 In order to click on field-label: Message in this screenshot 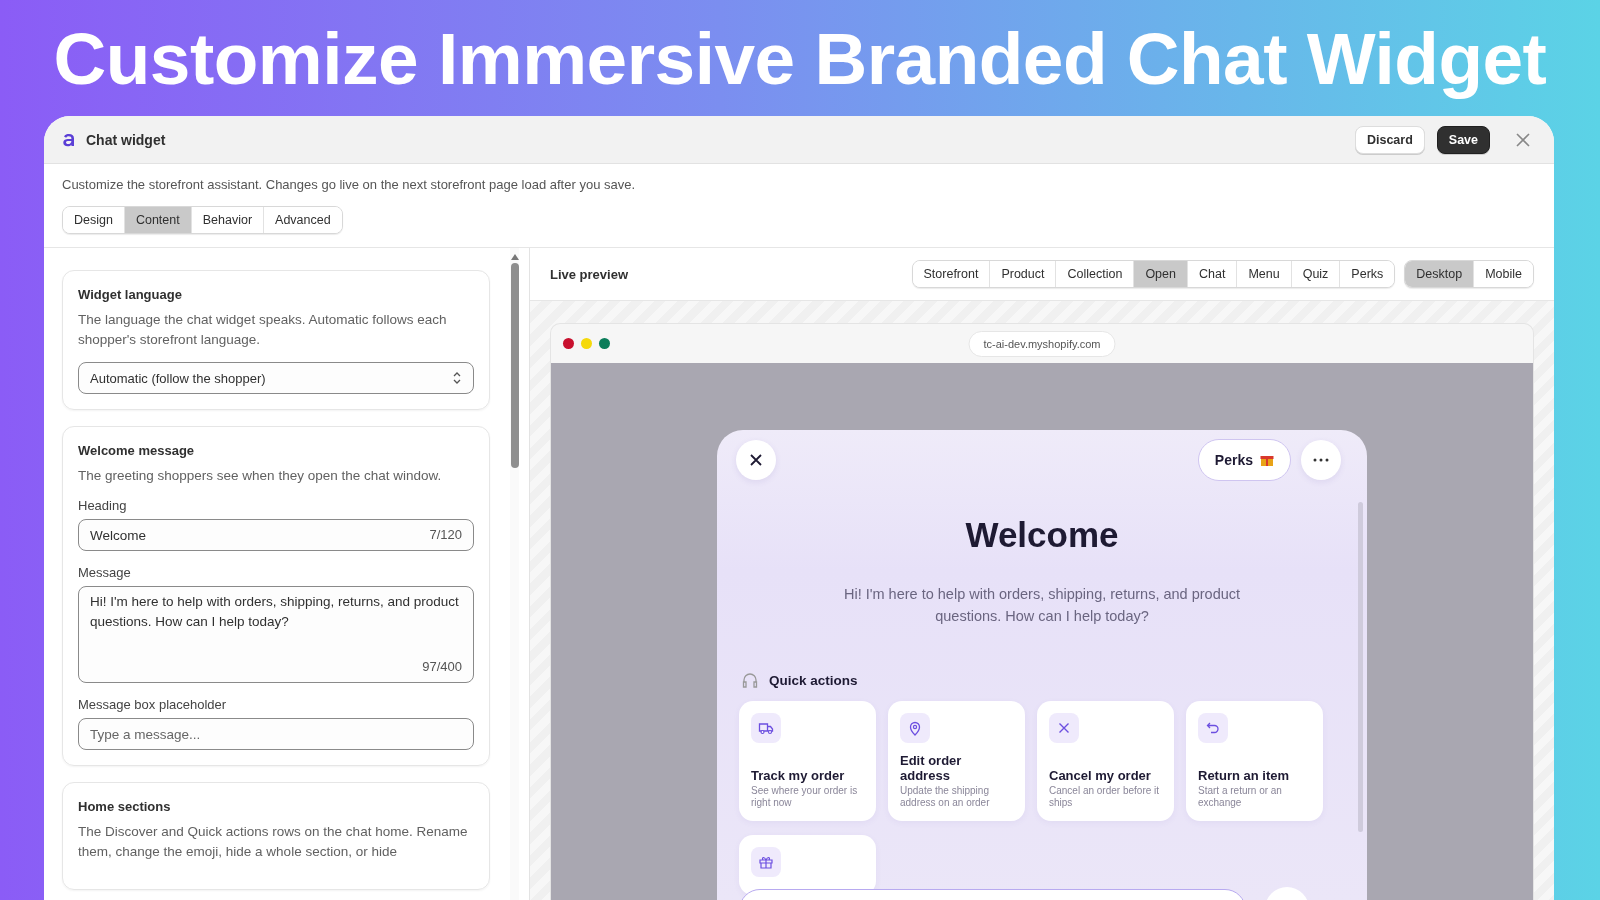, I will do `click(105, 572)`.